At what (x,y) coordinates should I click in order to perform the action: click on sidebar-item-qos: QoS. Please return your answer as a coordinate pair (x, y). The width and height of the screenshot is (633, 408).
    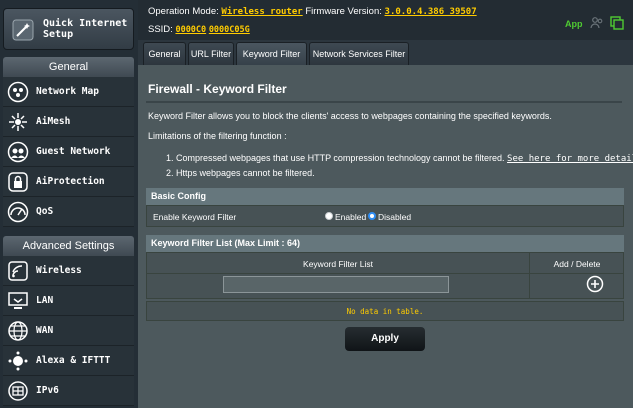
    Looking at the image, I should click on (68, 212).